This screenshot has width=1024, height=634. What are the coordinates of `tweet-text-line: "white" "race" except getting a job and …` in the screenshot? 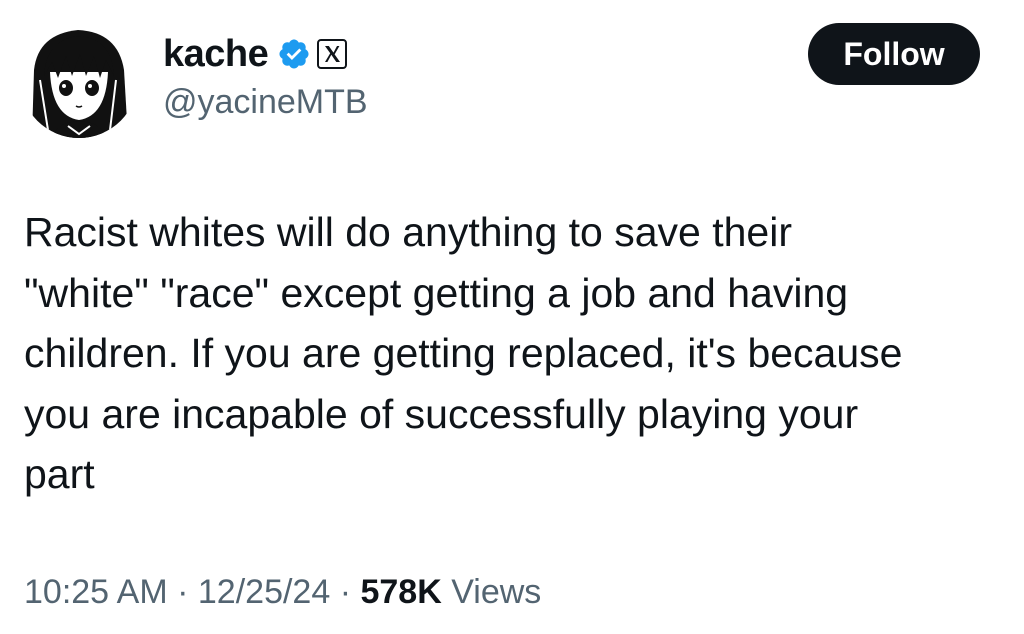 It's located at (436, 292).